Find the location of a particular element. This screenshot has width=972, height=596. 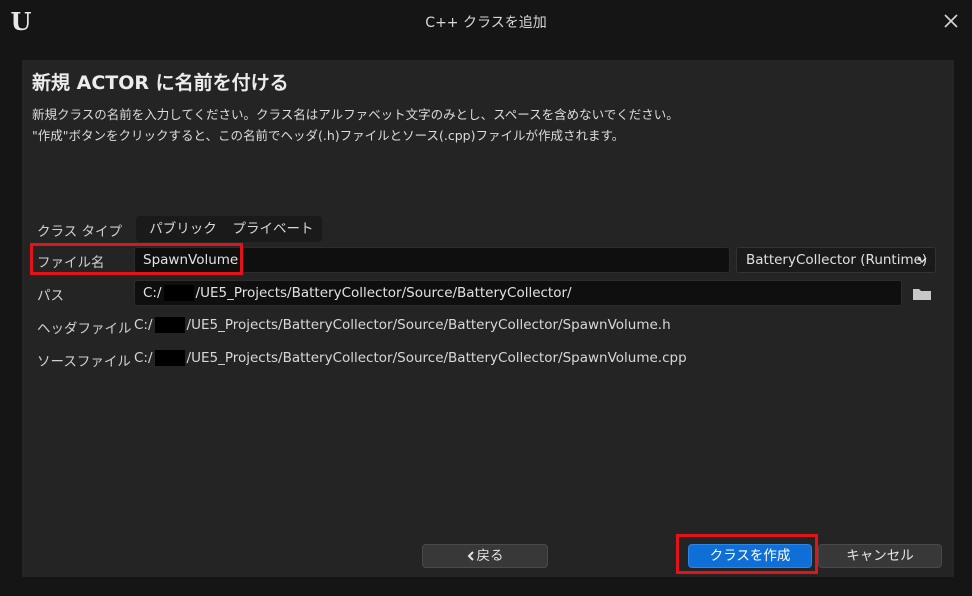

class-type-private: プライベート is located at coordinates (273, 229).